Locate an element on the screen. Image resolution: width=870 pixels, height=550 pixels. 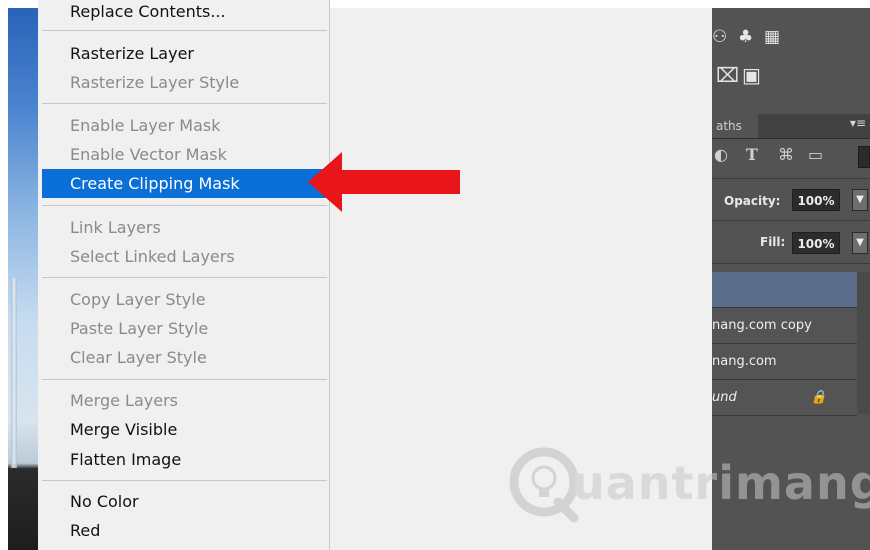
layer-name: nang.com copy is located at coordinates (762, 325).